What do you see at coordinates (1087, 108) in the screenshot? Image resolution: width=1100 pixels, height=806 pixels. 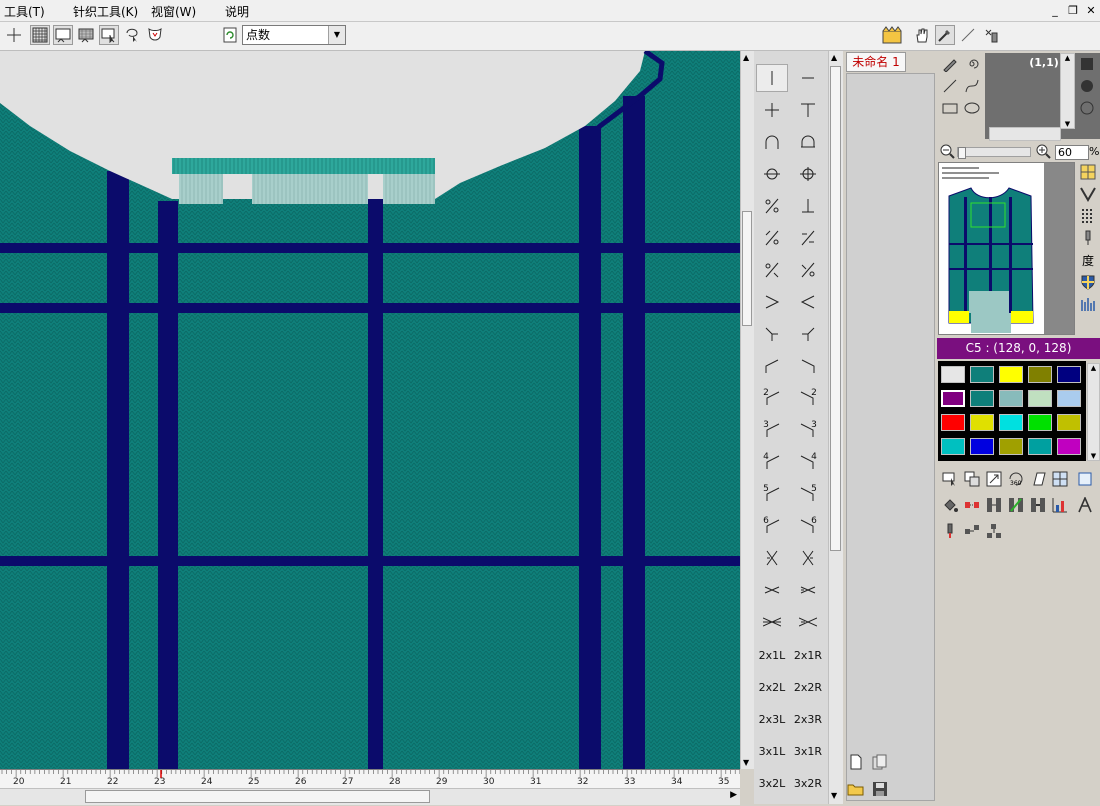 I see `outline-circle-icon` at bounding box center [1087, 108].